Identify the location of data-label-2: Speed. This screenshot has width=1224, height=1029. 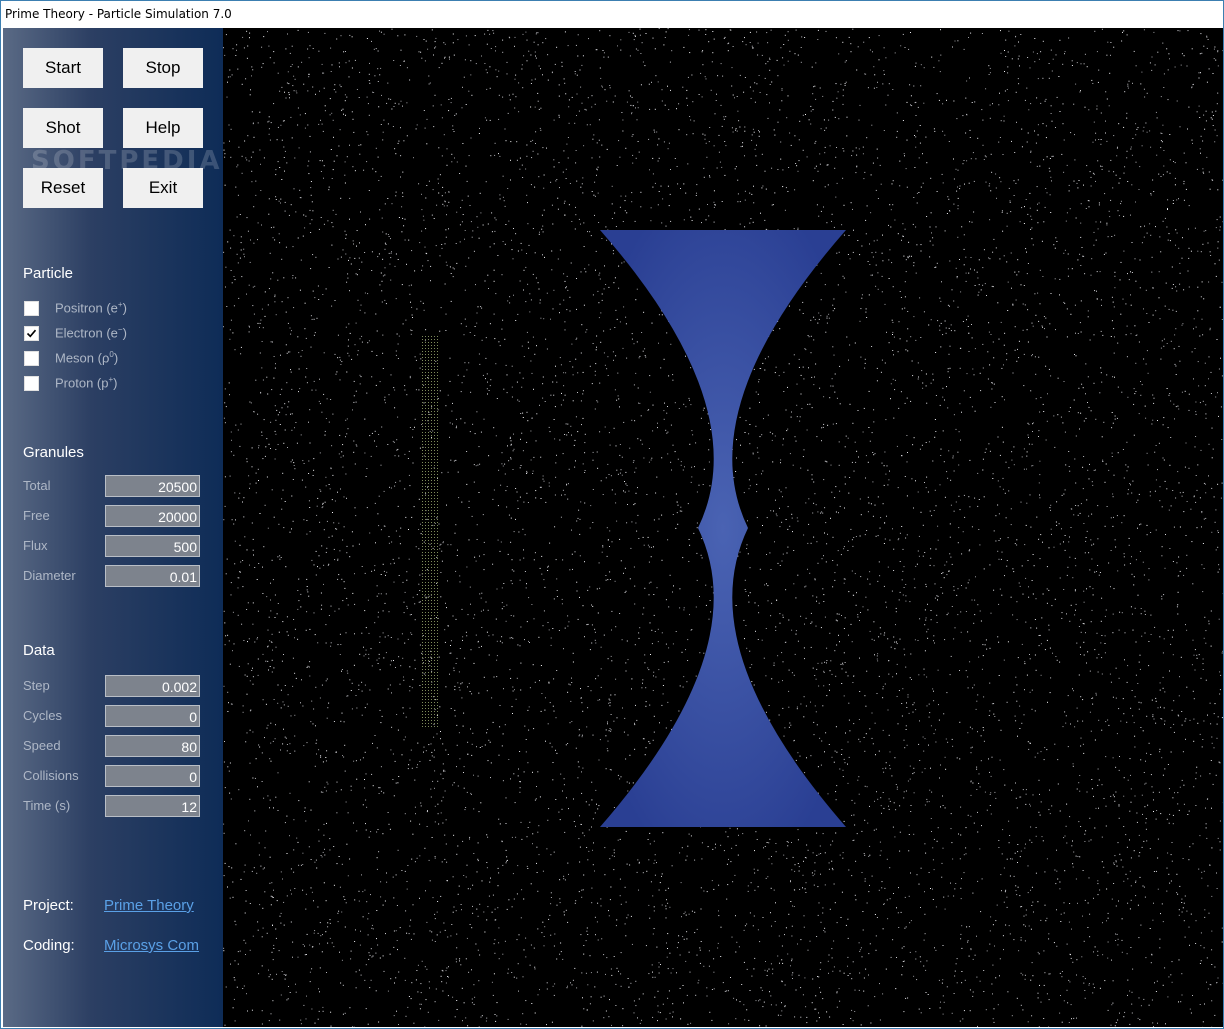
(42, 745).